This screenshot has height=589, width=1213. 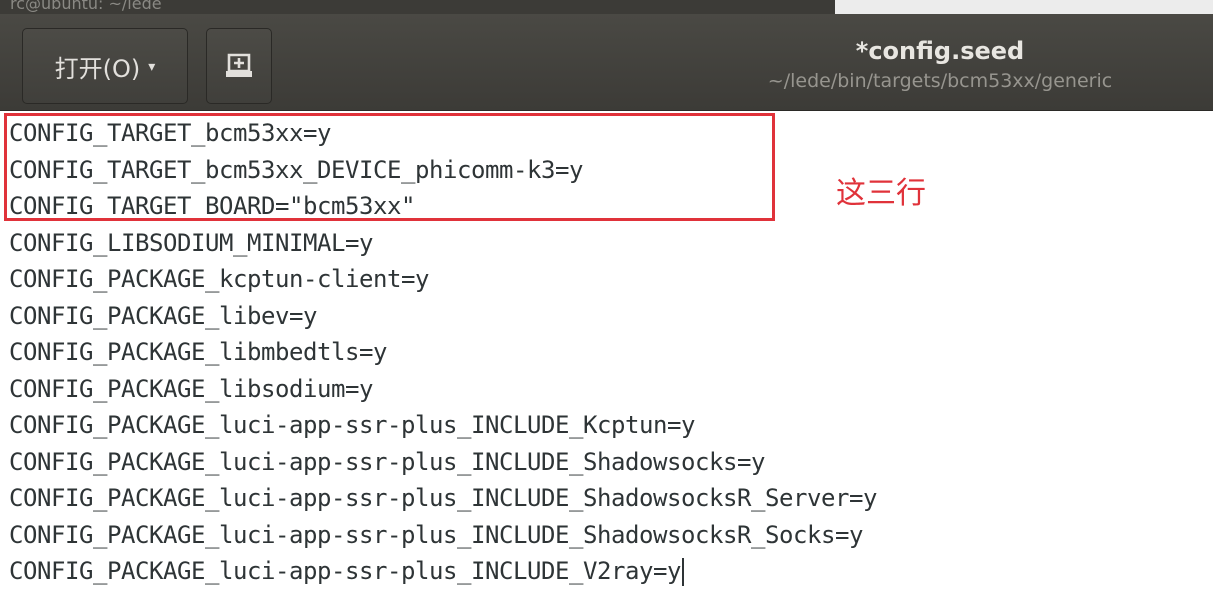 I want to click on document-title: *config.seed, so click(x=940, y=51).